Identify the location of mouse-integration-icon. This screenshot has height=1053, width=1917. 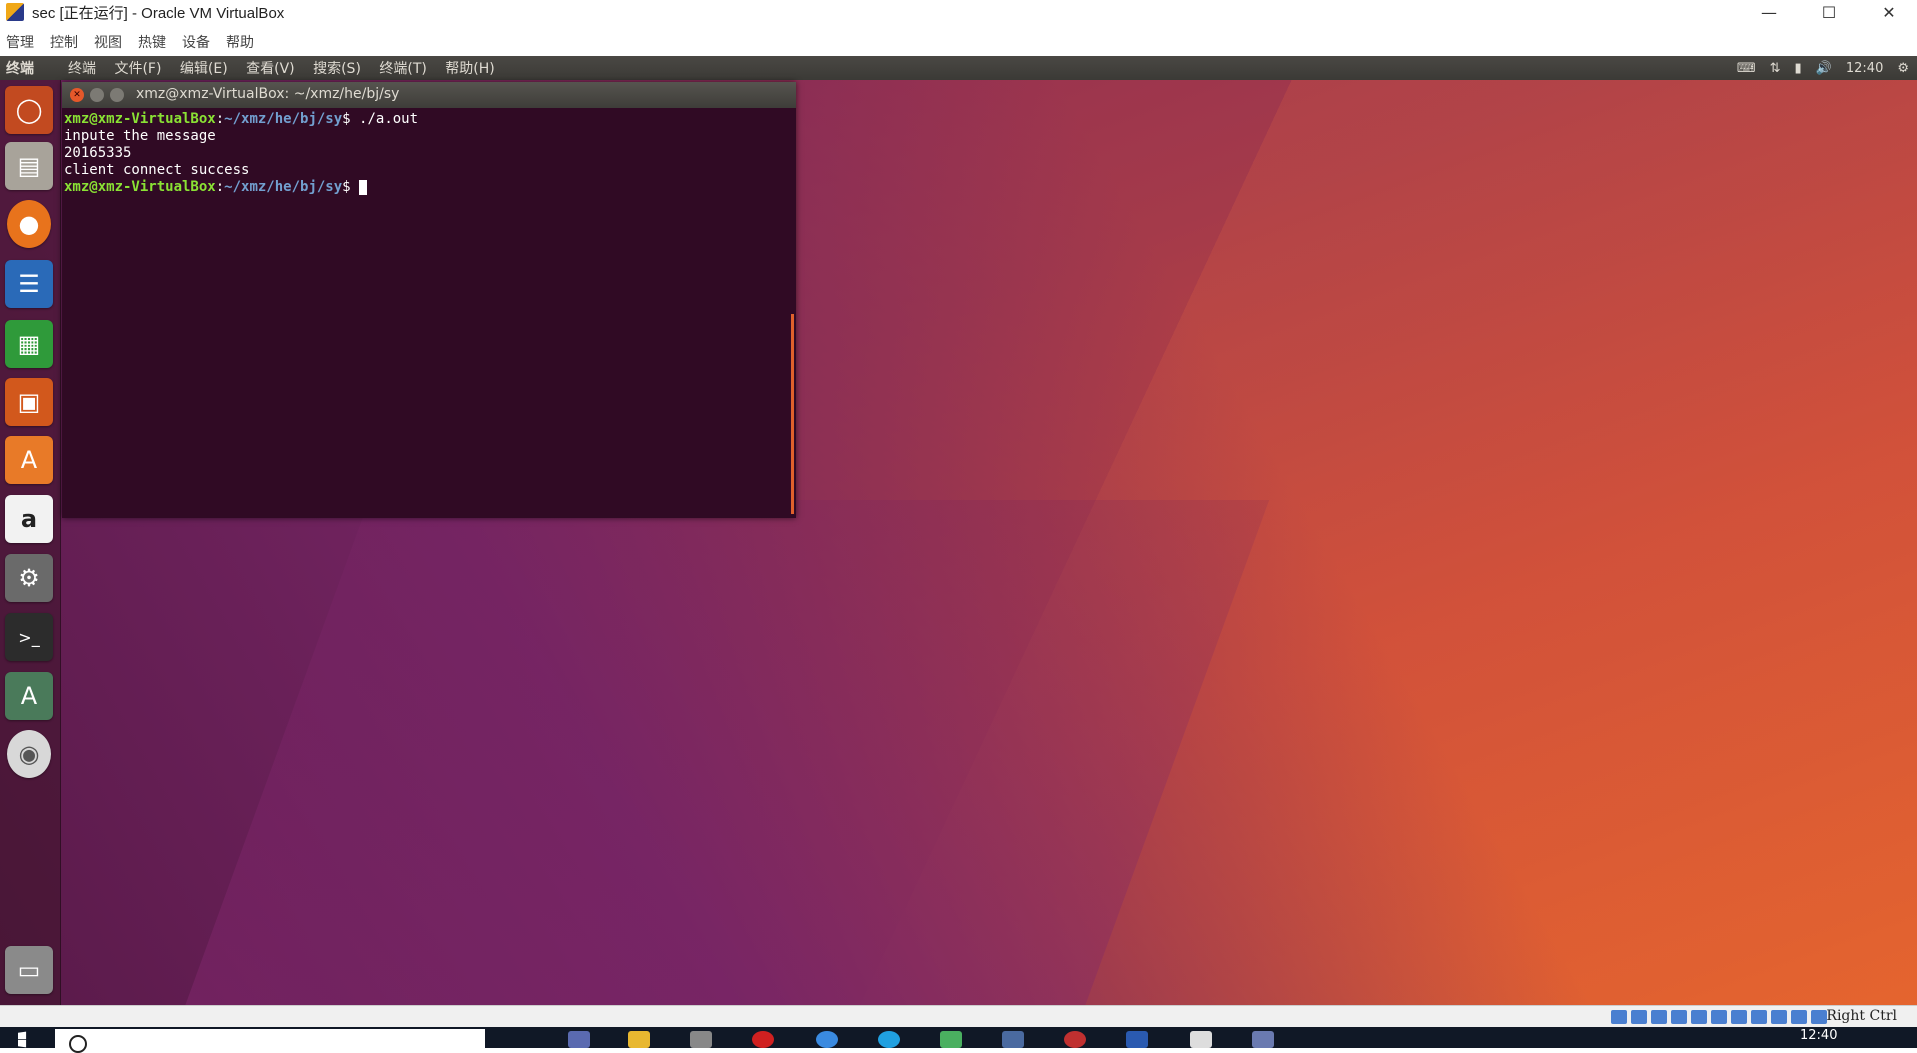
(1799, 1017).